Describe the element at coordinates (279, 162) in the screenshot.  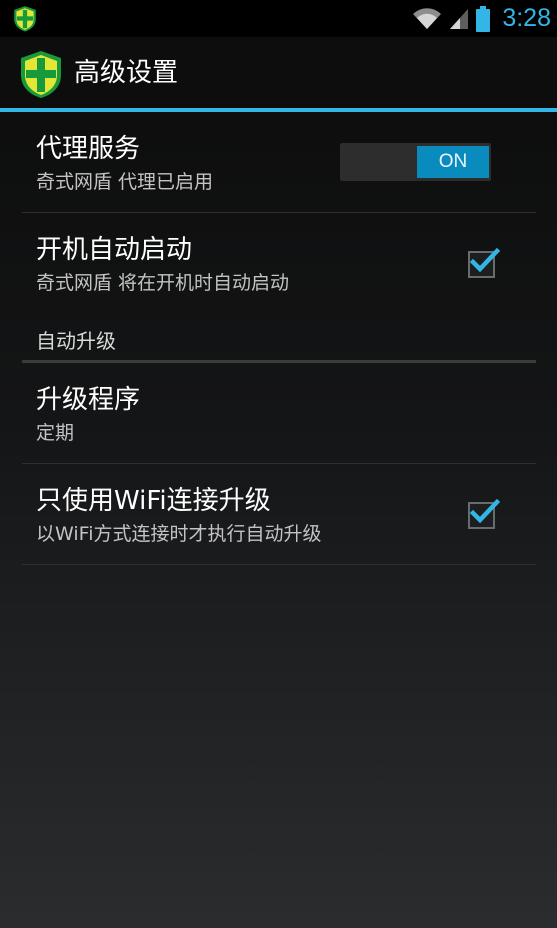
I see `pref-proxy-service: 代理服务 奇式网盾 代理已启用 ON` at that location.